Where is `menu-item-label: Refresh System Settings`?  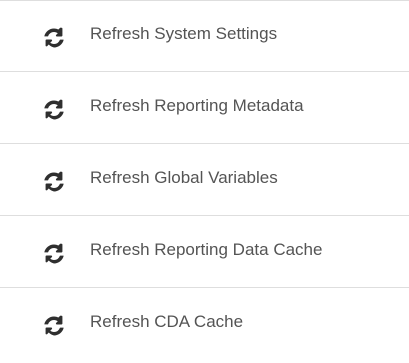 menu-item-label: Refresh System Settings is located at coordinates (184, 33).